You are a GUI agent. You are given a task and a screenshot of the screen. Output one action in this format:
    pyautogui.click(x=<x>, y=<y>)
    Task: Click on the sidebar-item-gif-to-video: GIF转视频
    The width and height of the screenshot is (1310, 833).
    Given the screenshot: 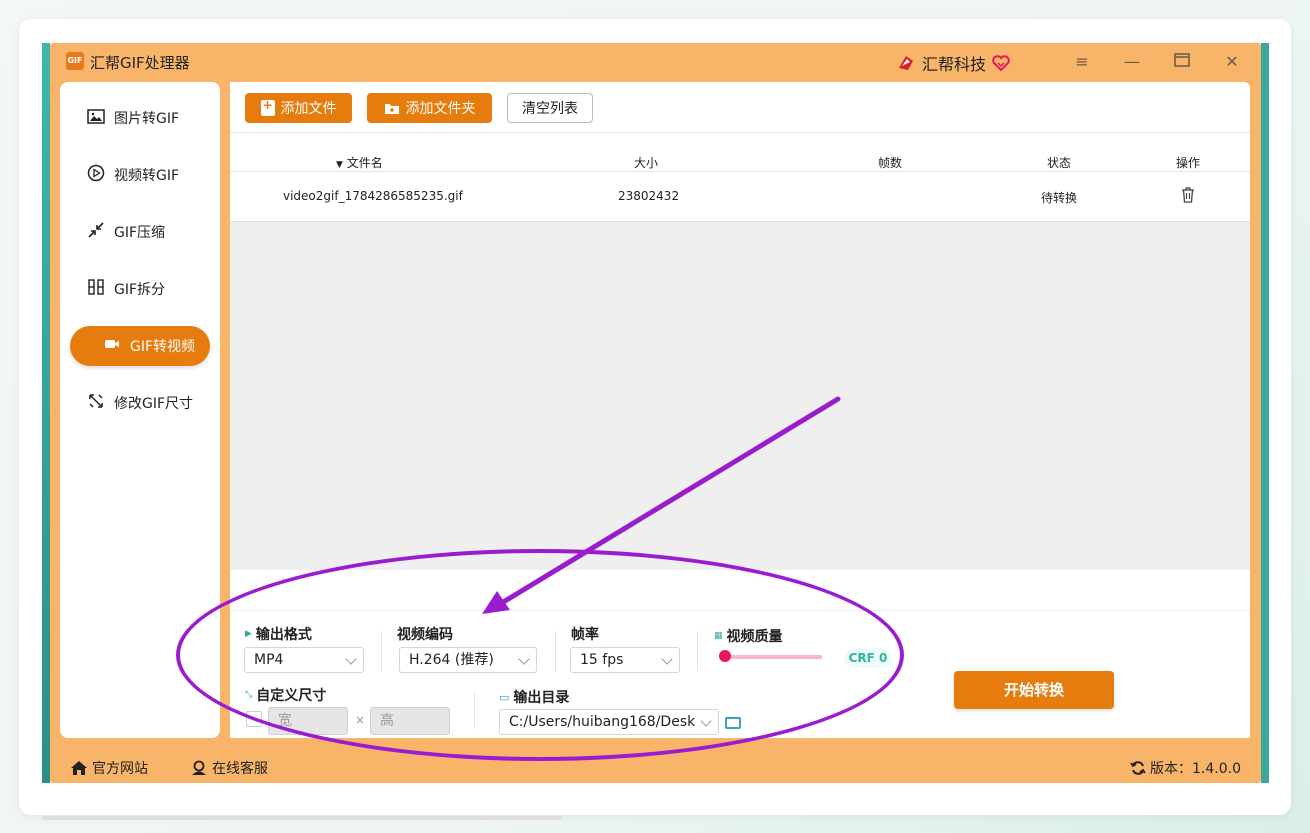 What is the action you would take?
    pyautogui.click(x=140, y=346)
    